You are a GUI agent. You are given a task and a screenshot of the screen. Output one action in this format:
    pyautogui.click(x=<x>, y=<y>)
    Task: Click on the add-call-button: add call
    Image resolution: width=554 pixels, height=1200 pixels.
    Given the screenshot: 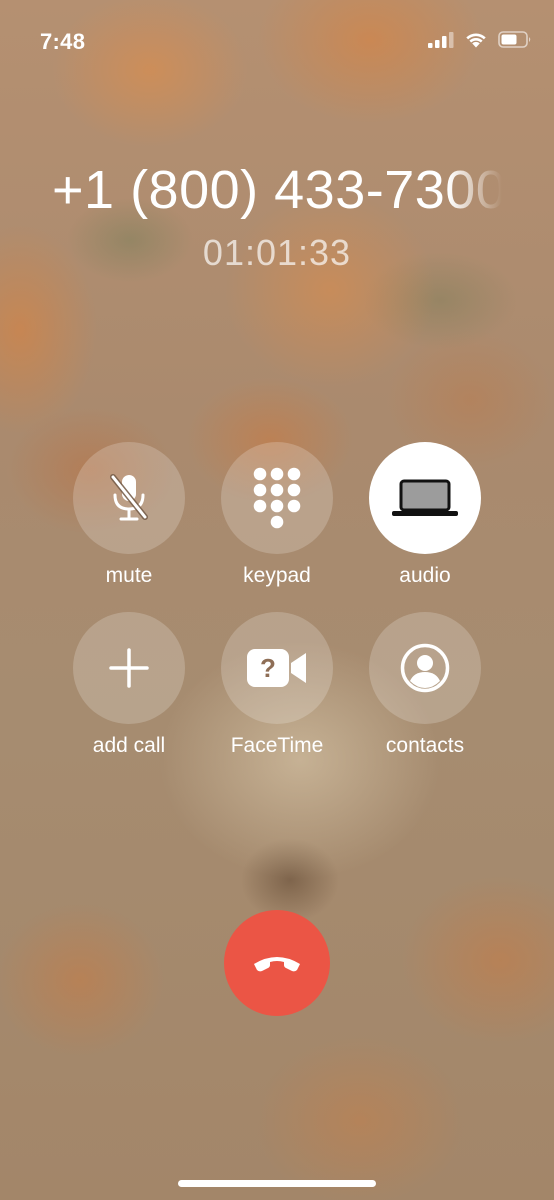 What is the action you would take?
    pyautogui.click(x=129, y=685)
    